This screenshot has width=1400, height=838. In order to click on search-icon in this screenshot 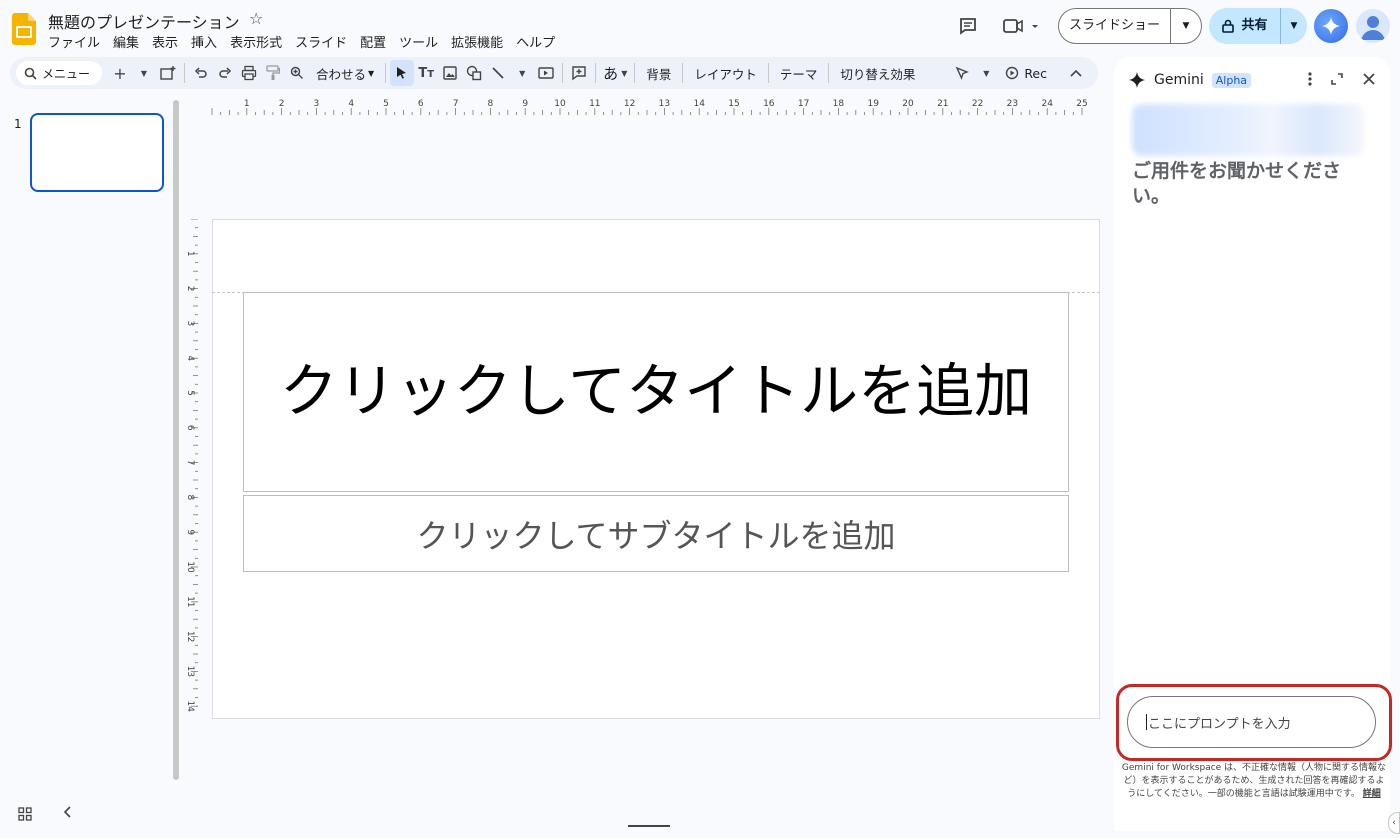, I will do `click(30, 73)`.